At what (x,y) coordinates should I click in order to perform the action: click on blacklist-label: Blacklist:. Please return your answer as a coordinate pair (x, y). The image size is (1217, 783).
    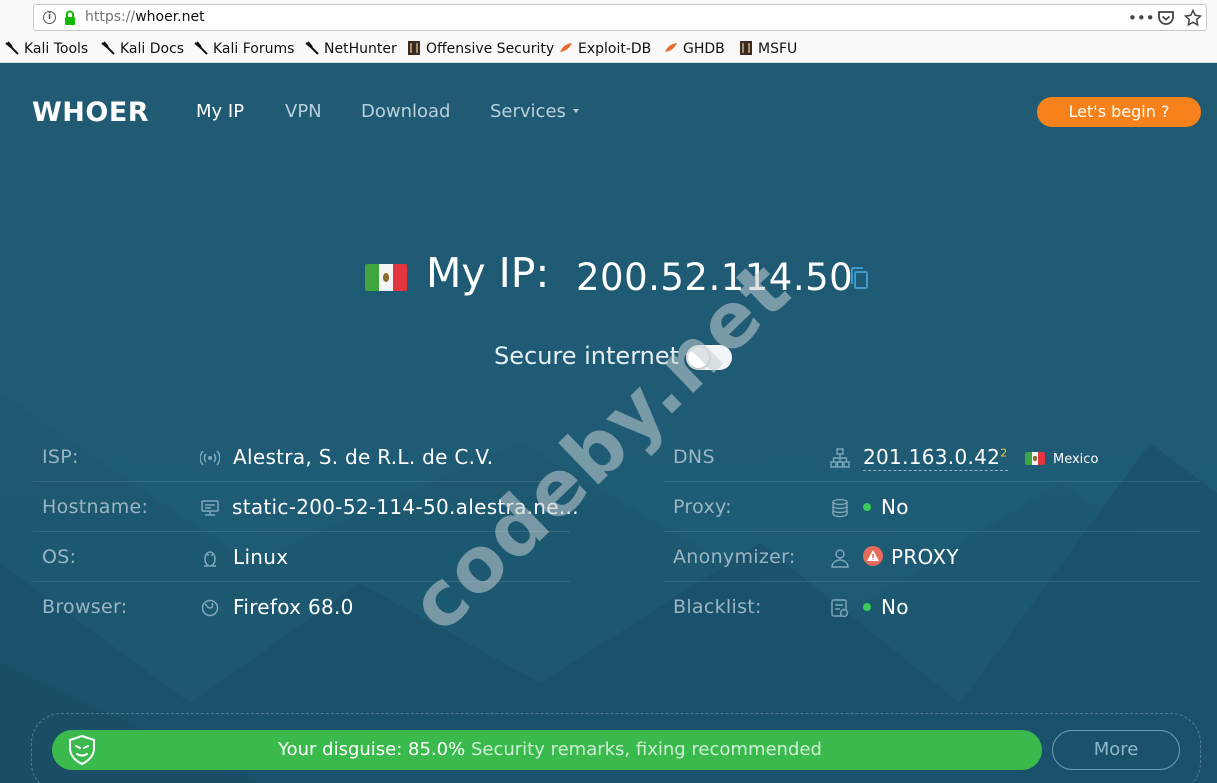
    Looking at the image, I should click on (717, 607).